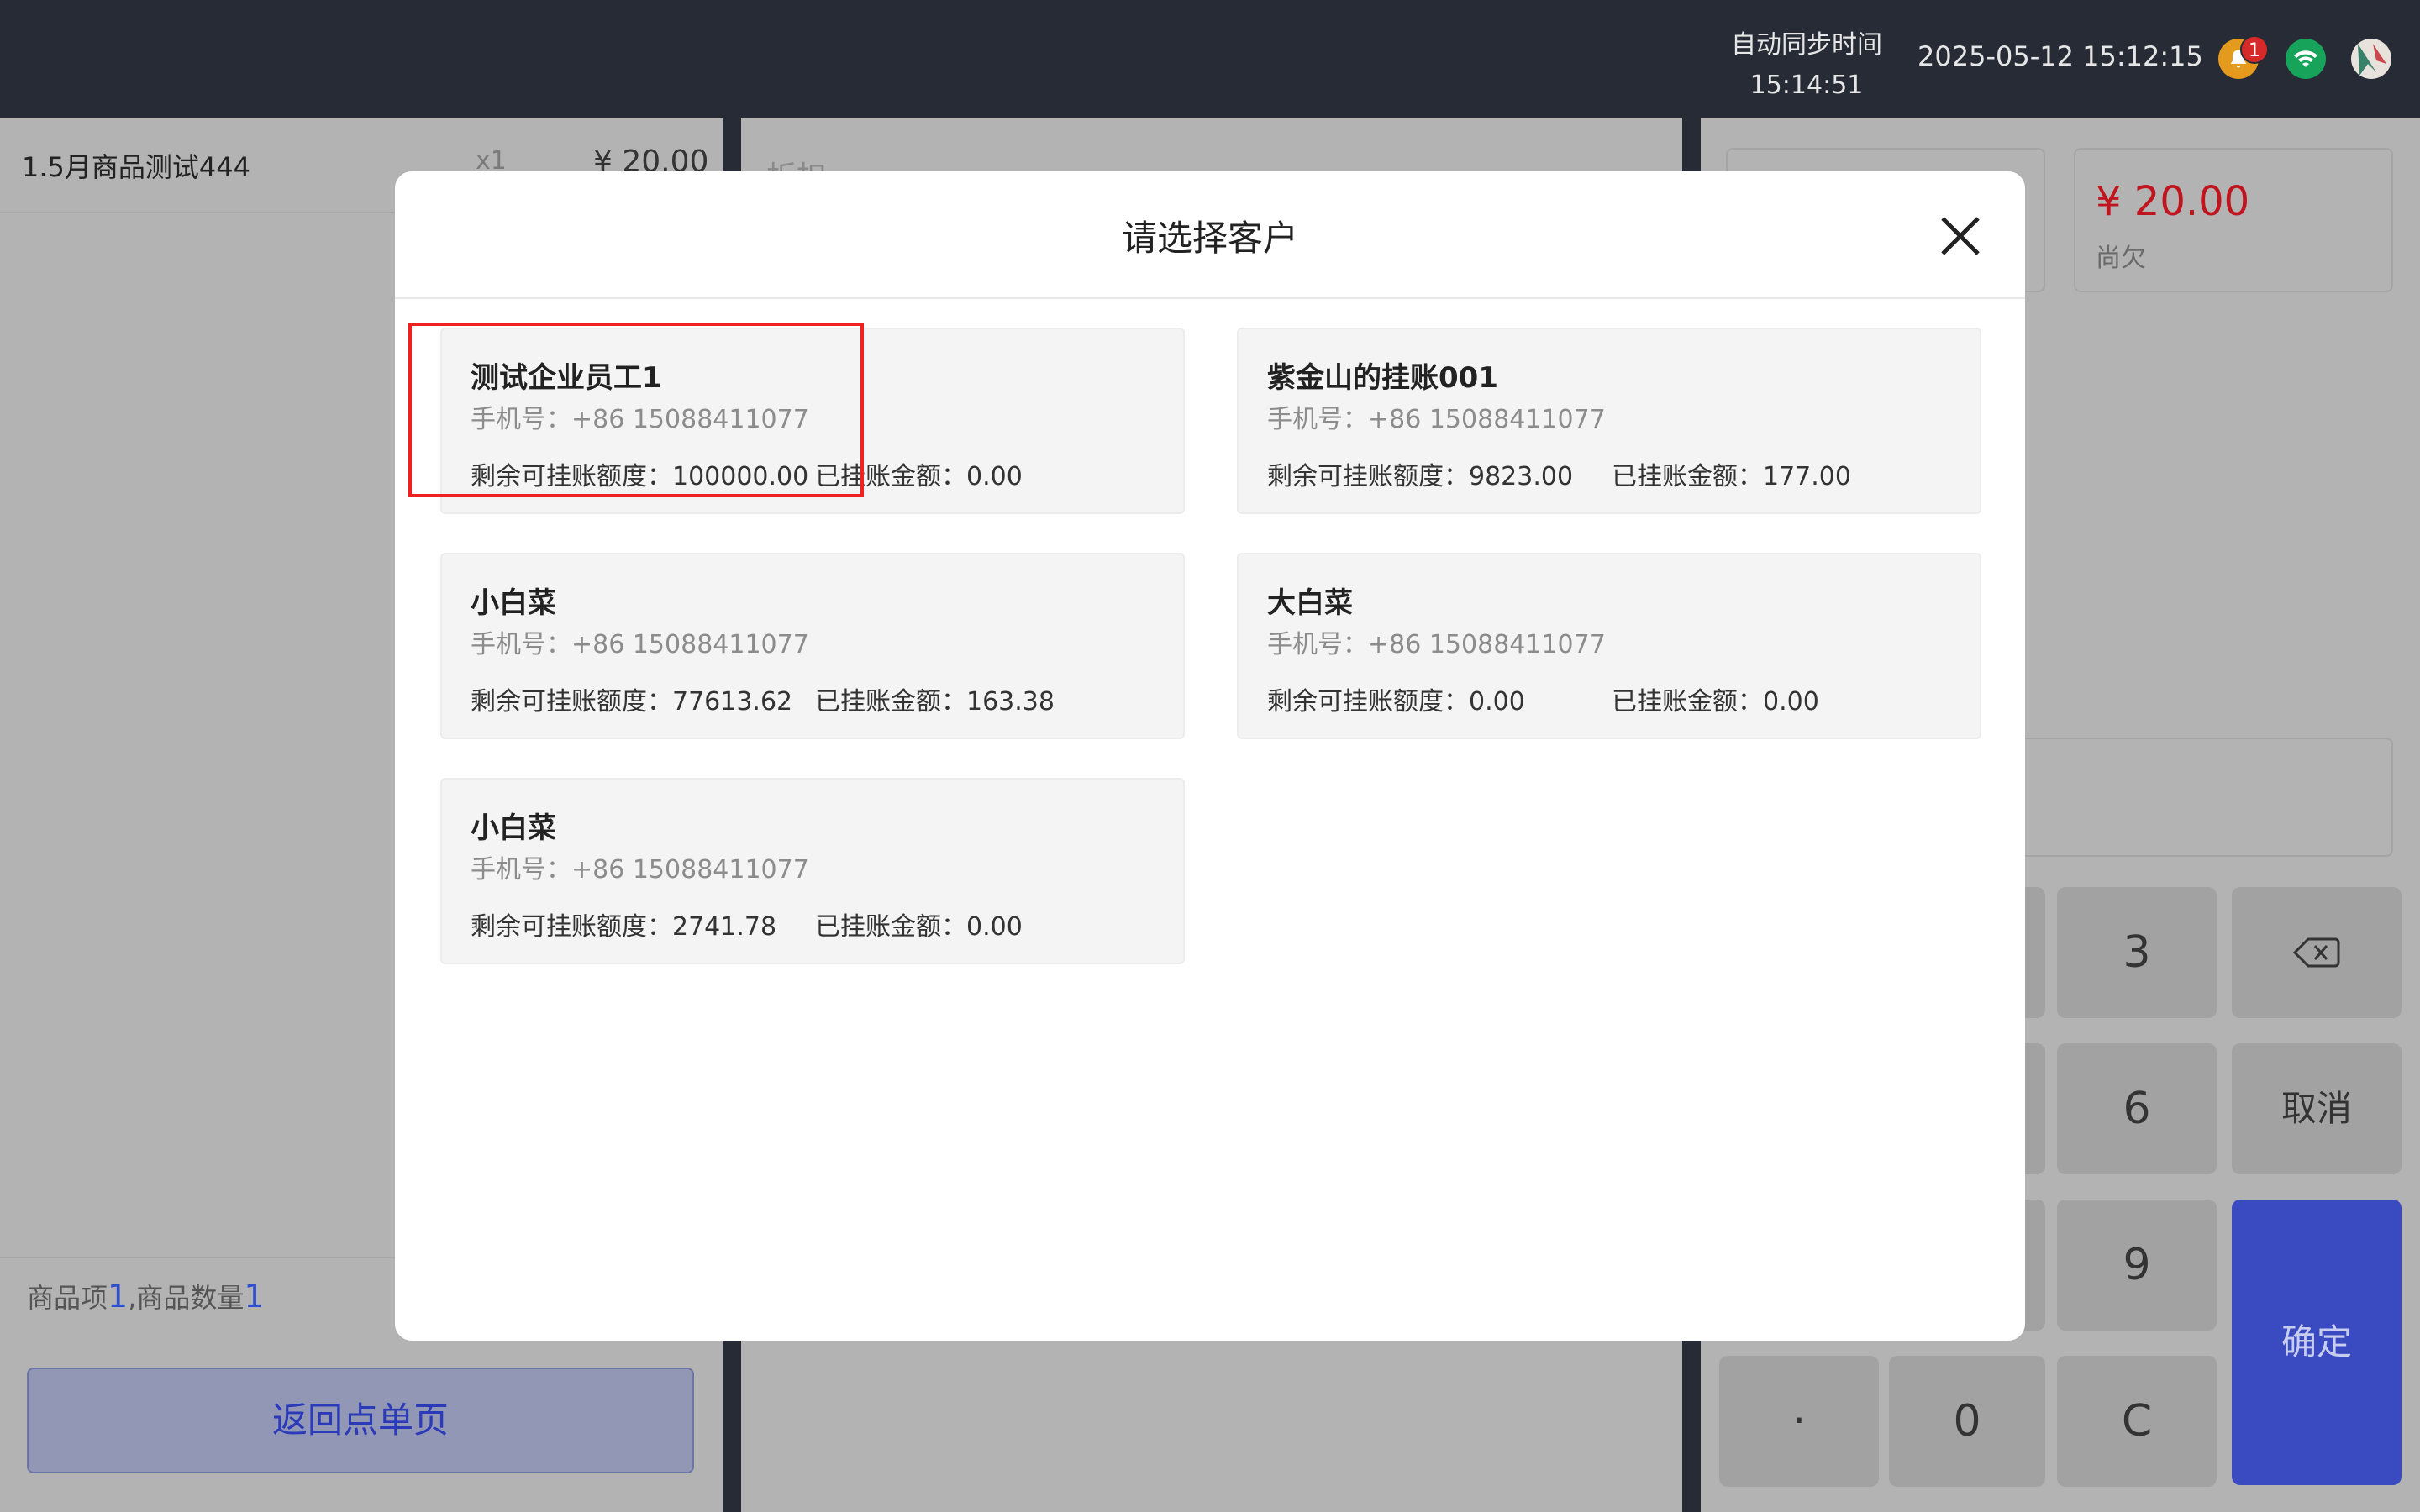 The image size is (2420, 1512). I want to click on sync-time: 自动同步时间 15:14:51, so click(1806, 65).